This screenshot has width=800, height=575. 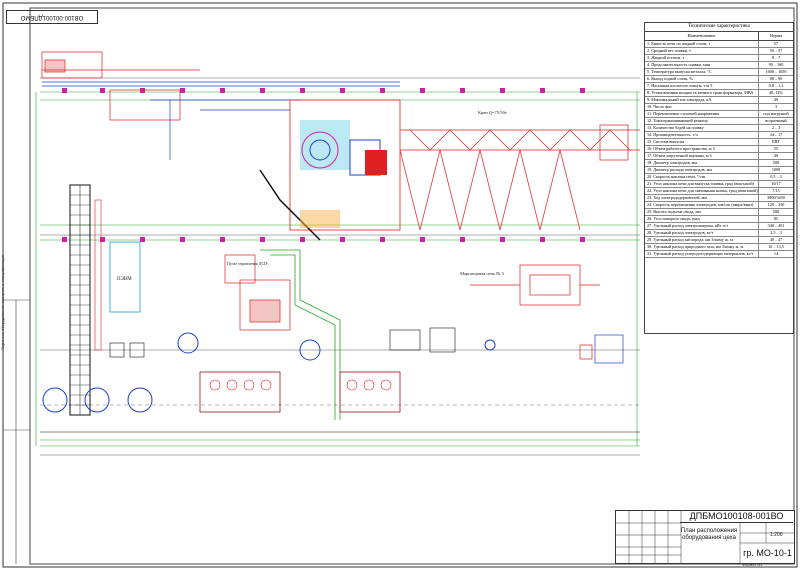 What do you see at coordinates (702, 65) in the screenshot?
I see `row-name: 4. Продолжительность плавки, мин` at bounding box center [702, 65].